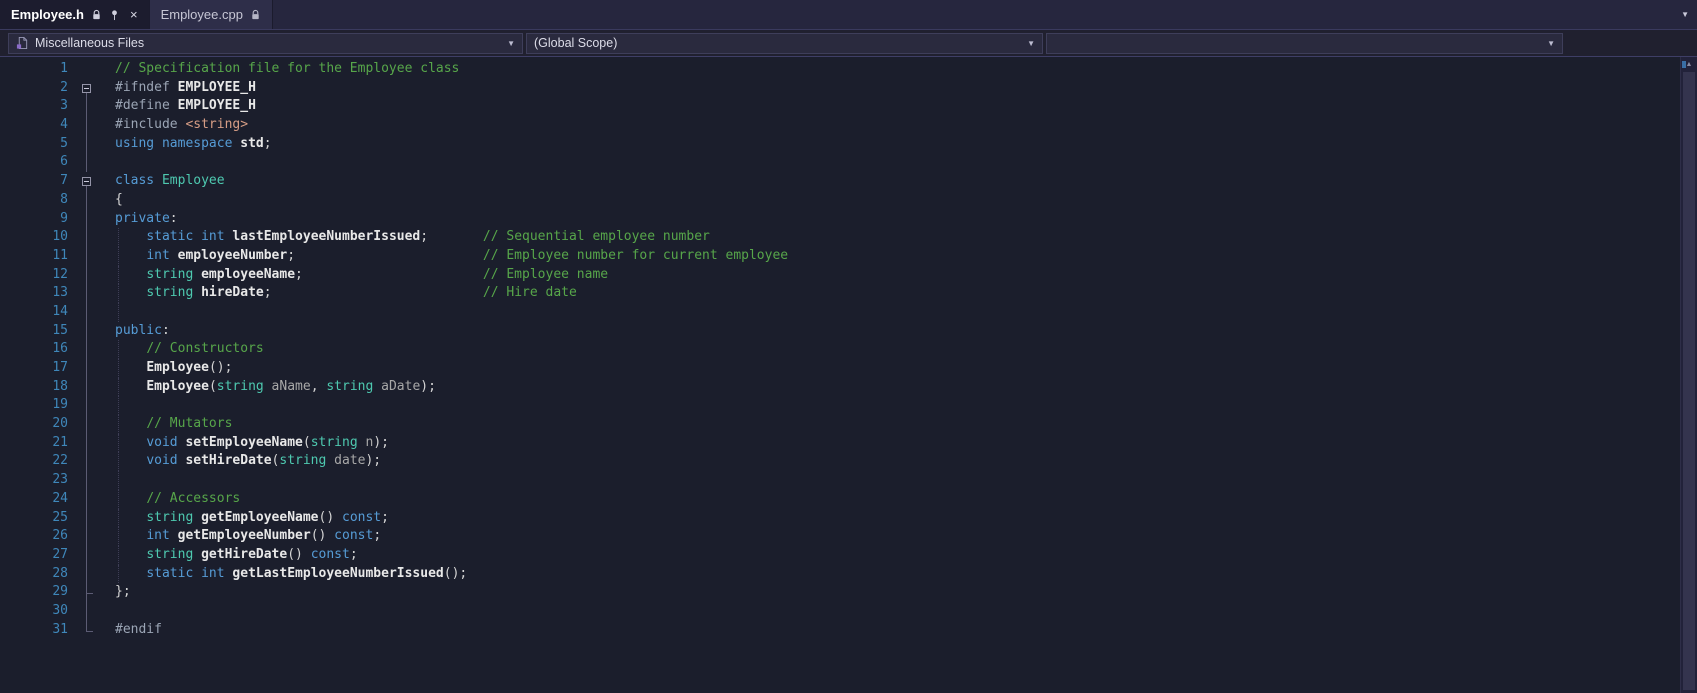 Image resolution: width=1697 pixels, height=693 pixels. I want to click on code-line: 4 #include <string>, so click(840, 125).